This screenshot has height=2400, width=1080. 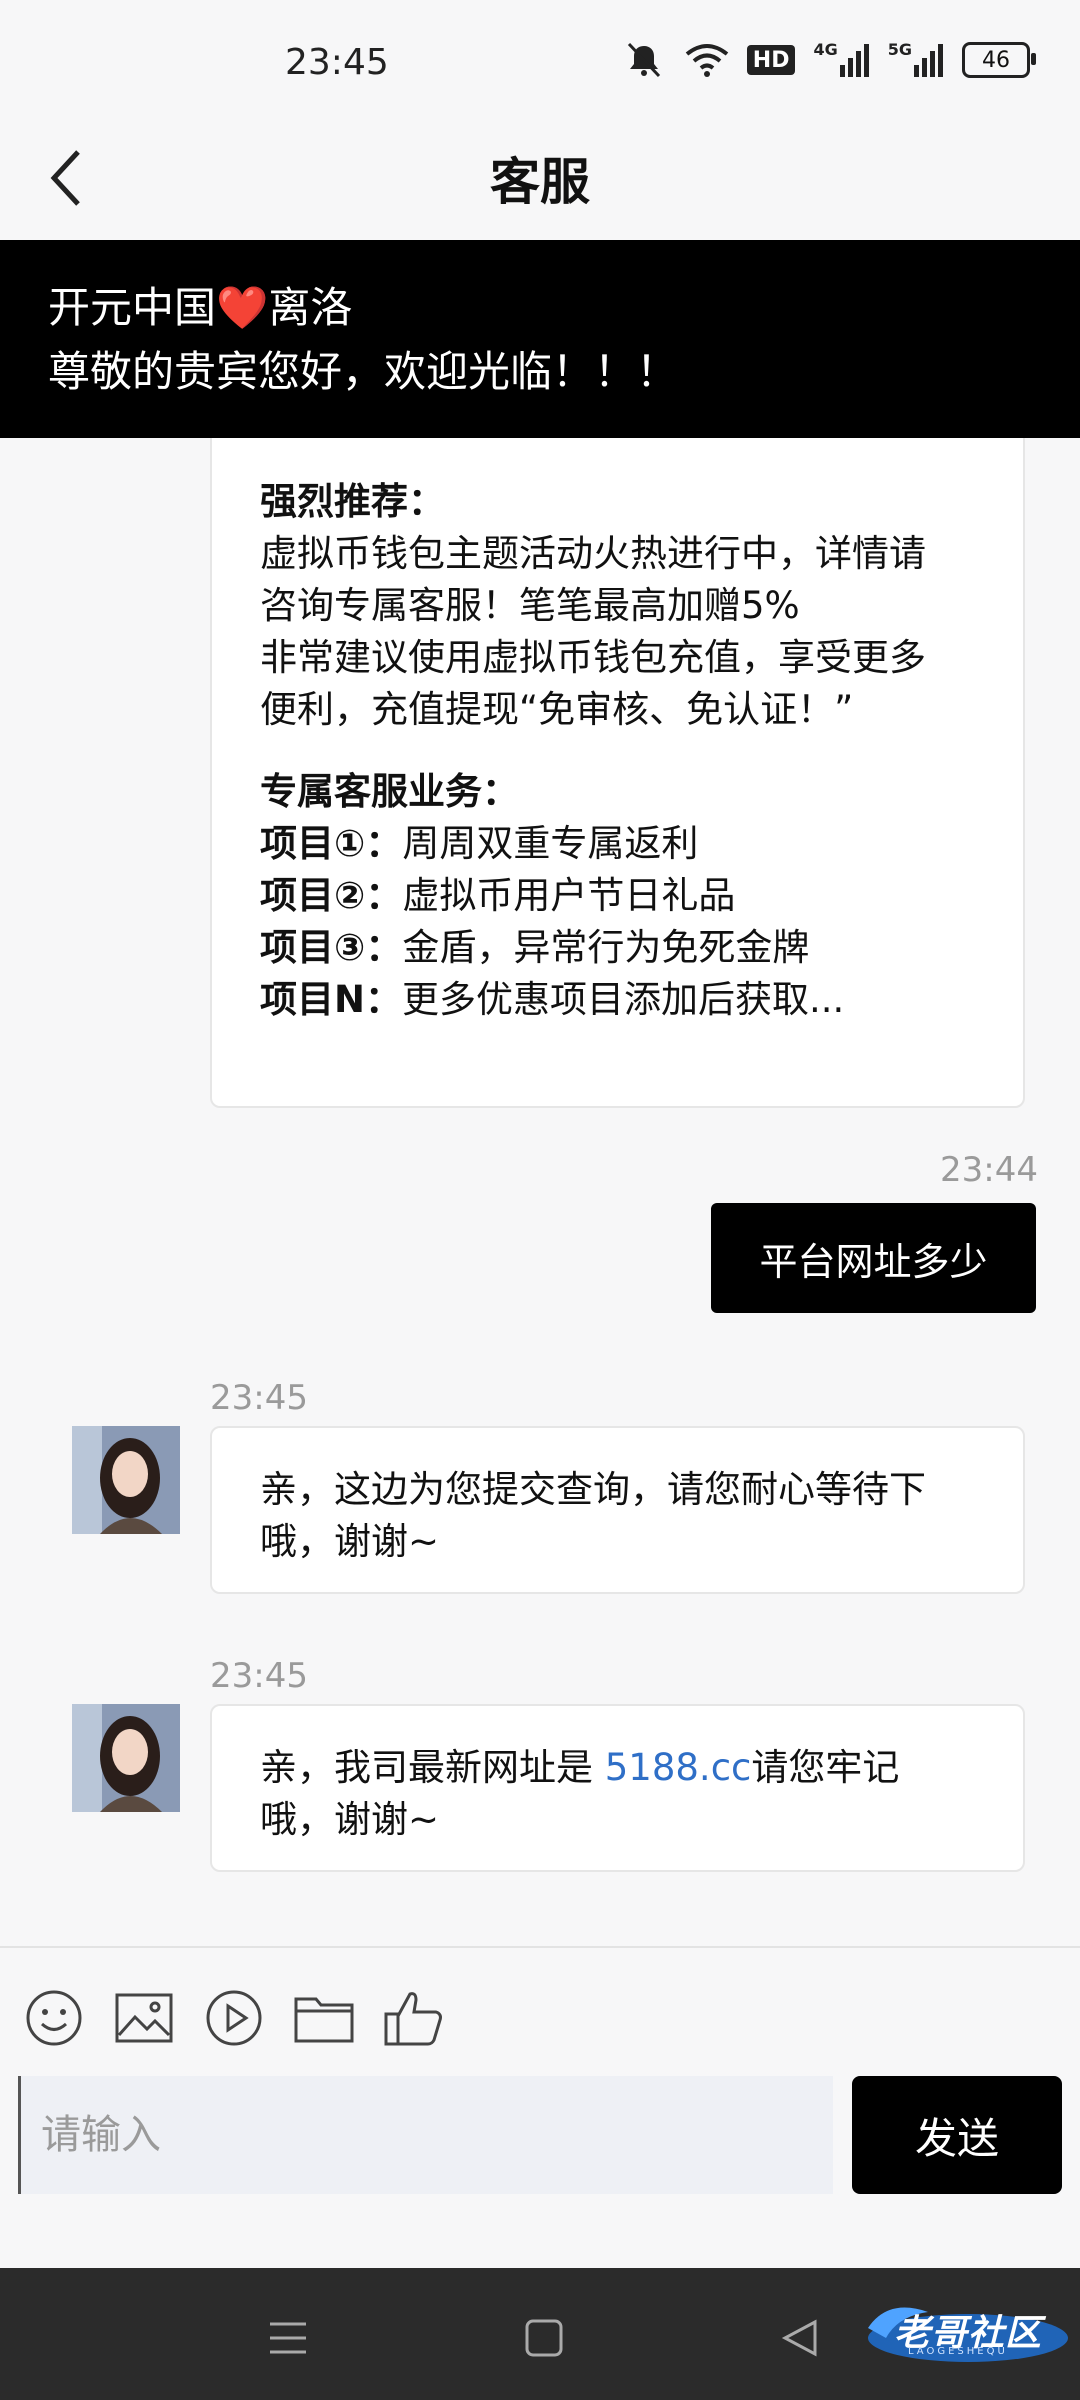 What do you see at coordinates (331, 895) in the screenshot?
I see `service-label: 项目②：` at bounding box center [331, 895].